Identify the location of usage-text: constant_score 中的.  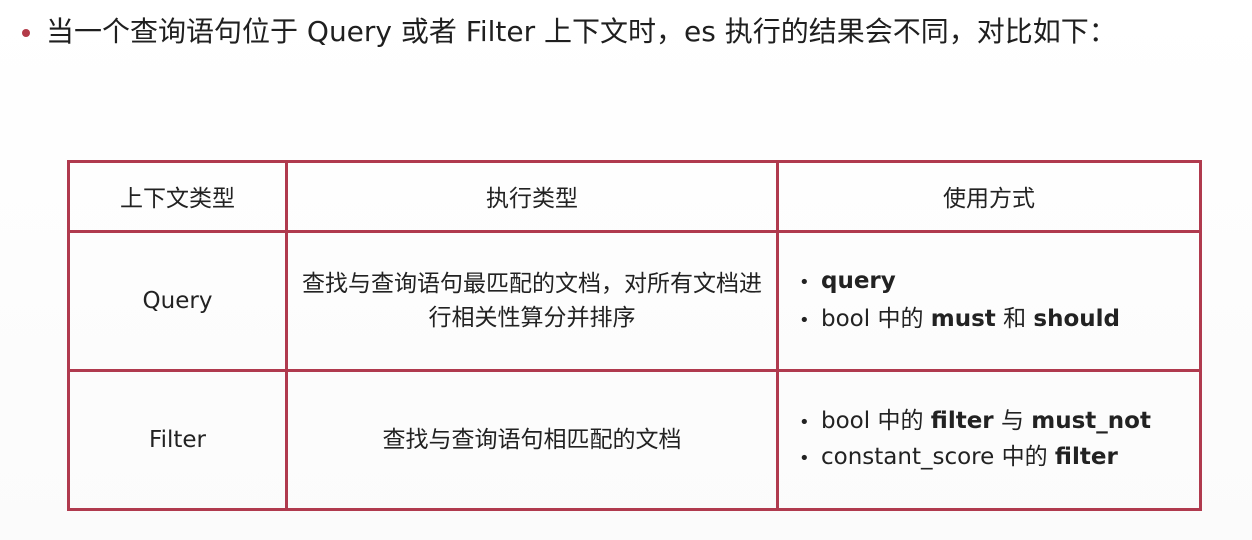
(938, 457).